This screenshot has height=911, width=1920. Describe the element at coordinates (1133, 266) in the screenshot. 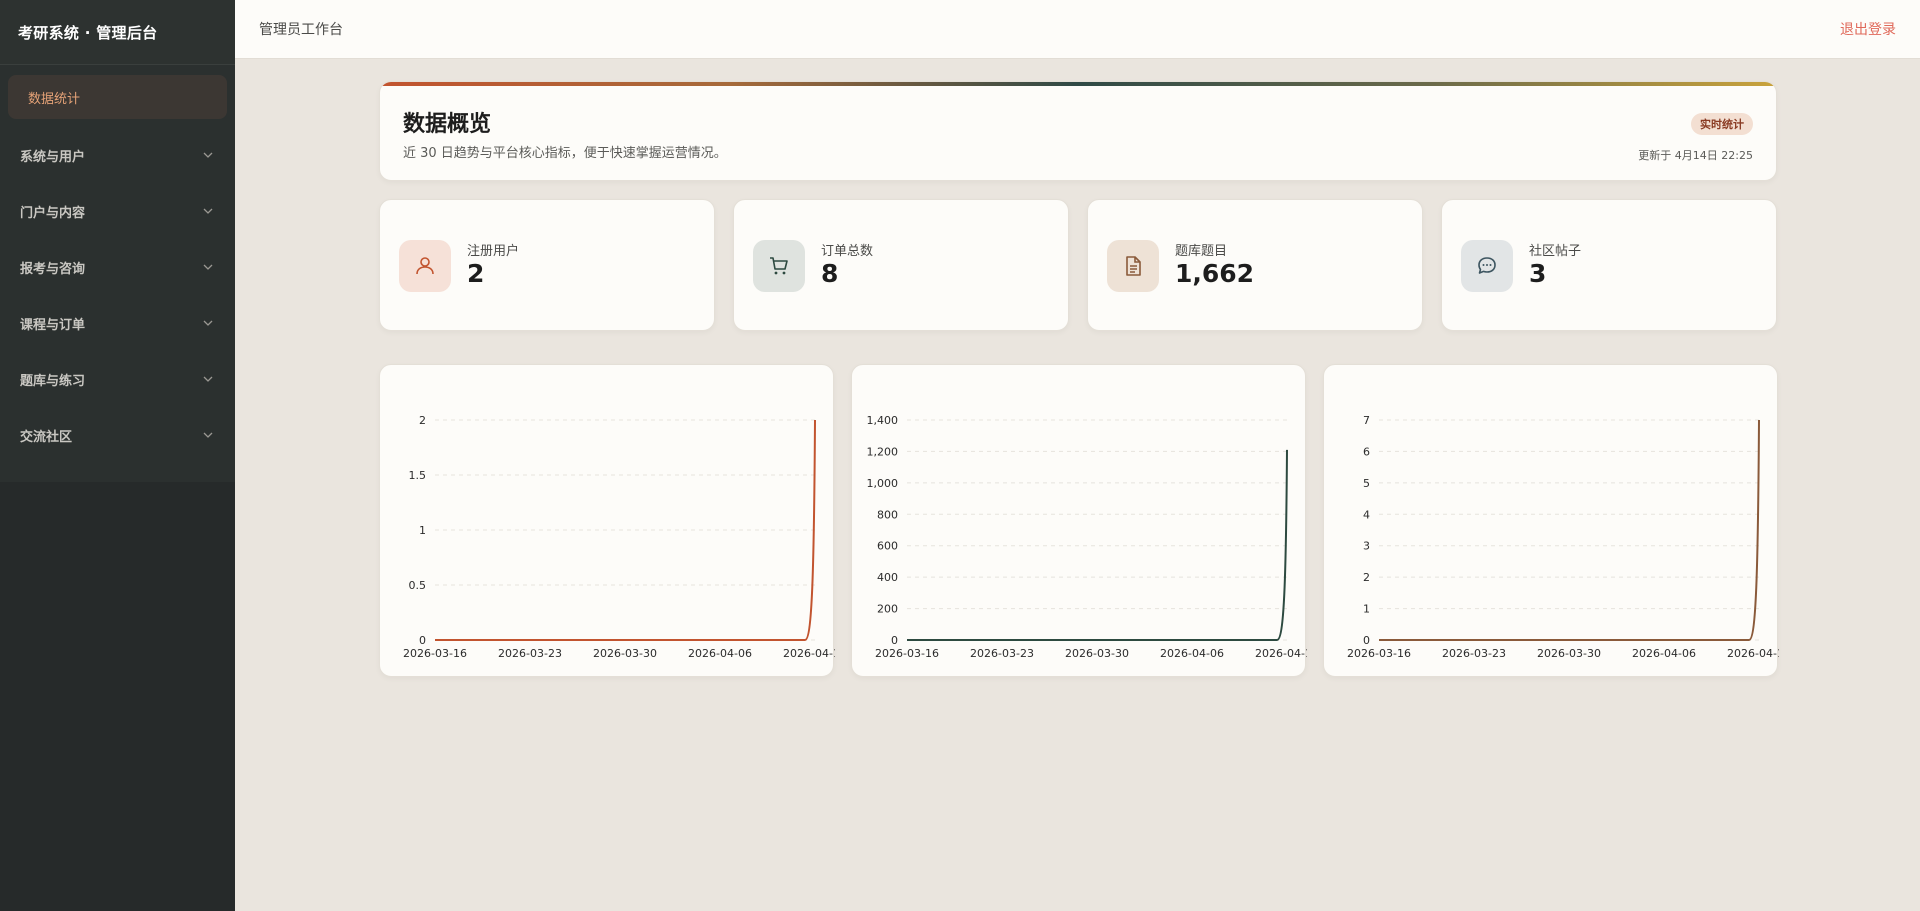

I see `document-icon` at that location.